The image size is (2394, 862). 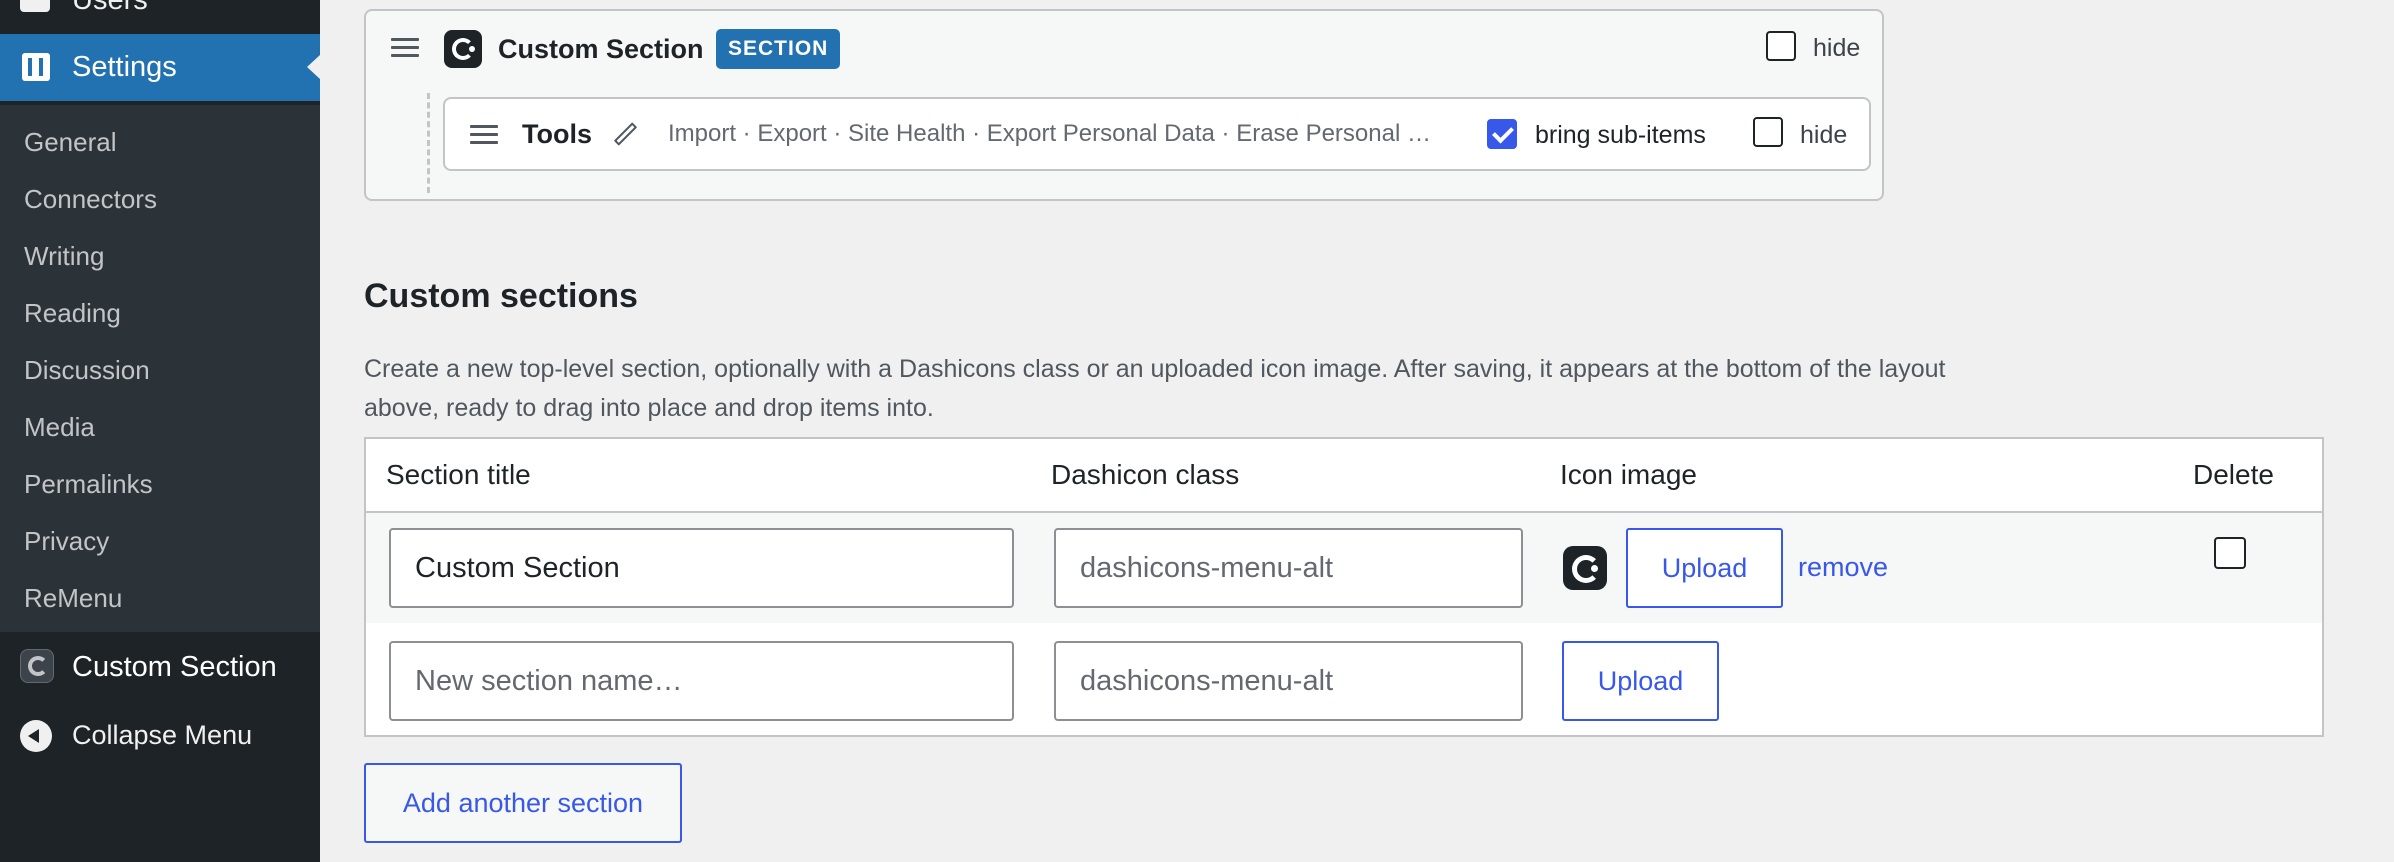 What do you see at coordinates (37, 666) in the screenshot?
I see `custom-section-icon` at bounding box center [37, 666].